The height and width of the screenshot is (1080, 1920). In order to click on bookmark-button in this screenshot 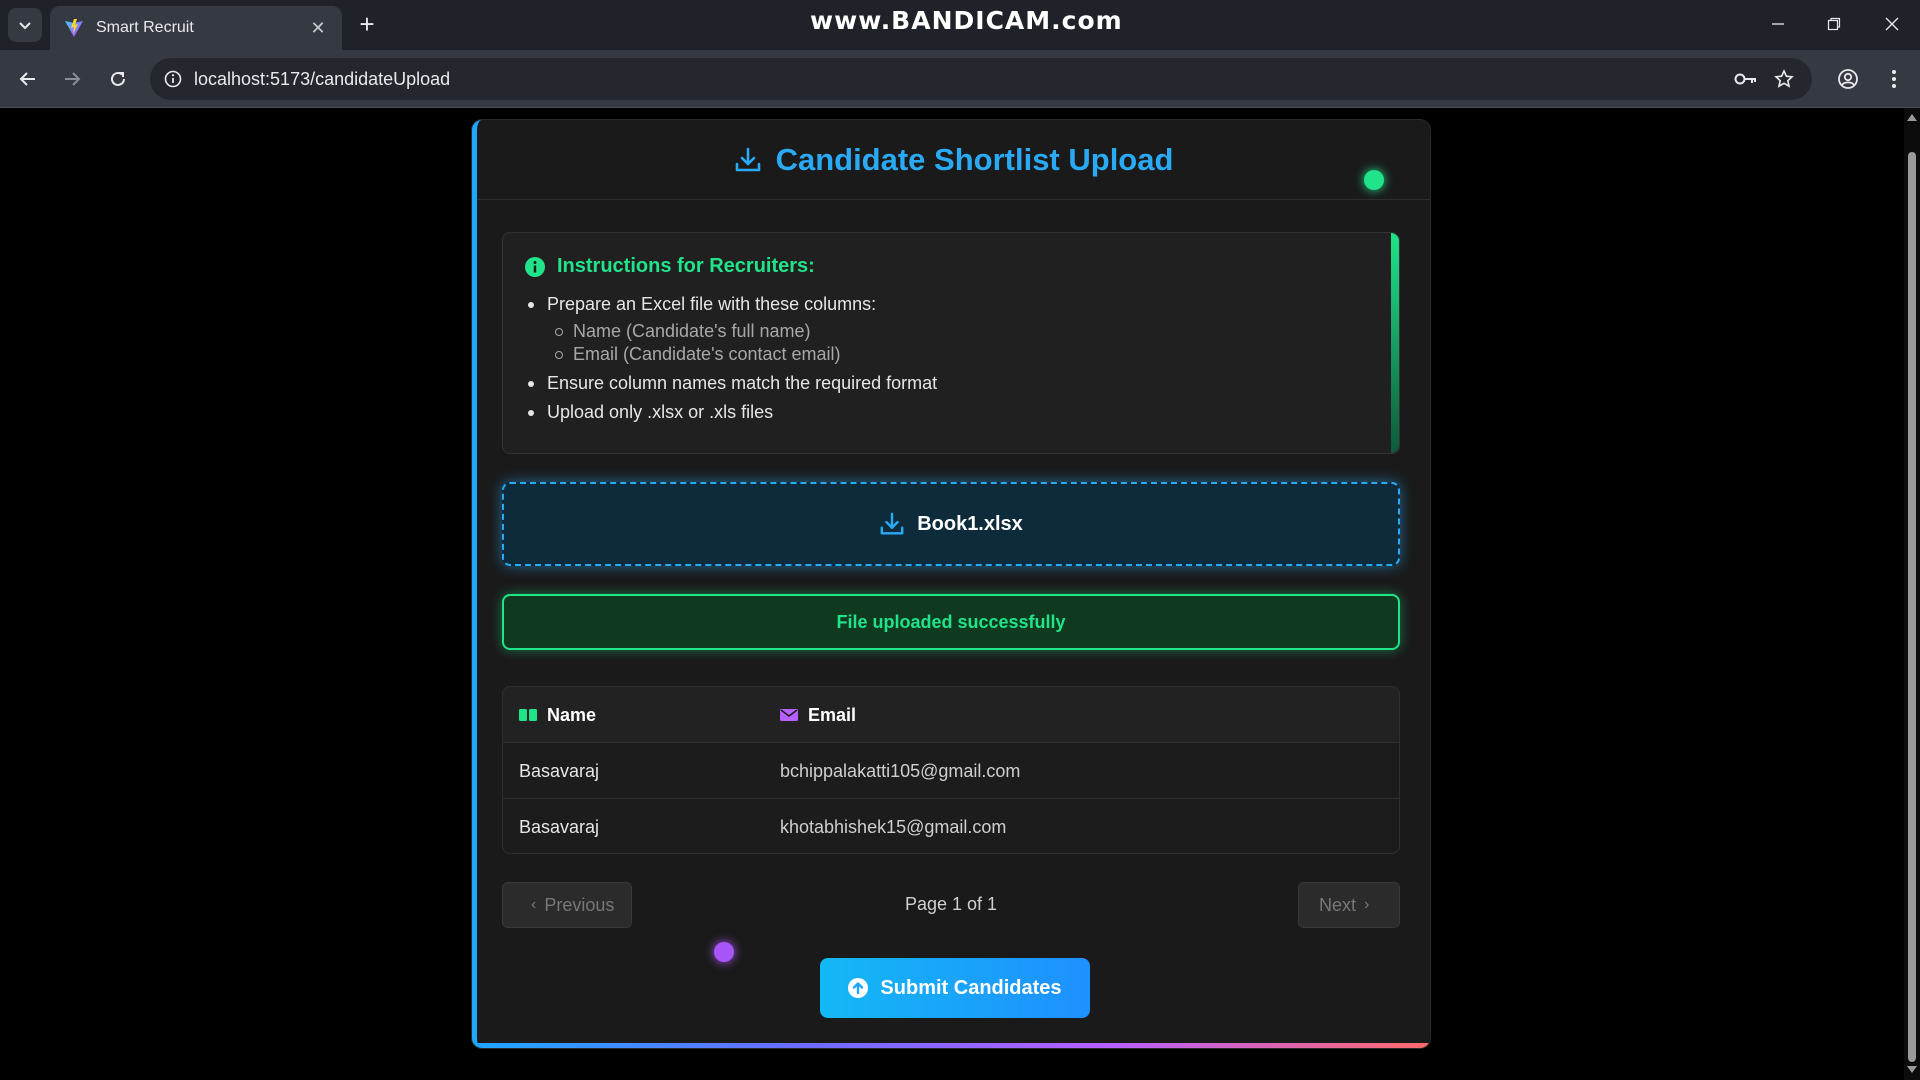, I will do `click(1784, 79)`.